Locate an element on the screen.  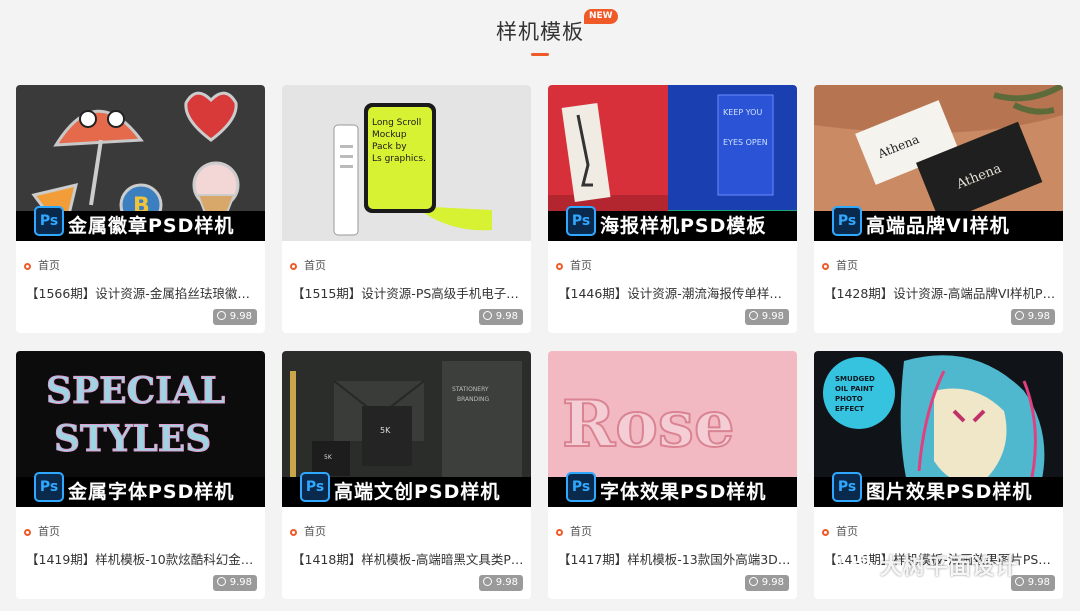
banner-strip: Ps 金属徽章PSD样机 is located at coordinates (140, 223).